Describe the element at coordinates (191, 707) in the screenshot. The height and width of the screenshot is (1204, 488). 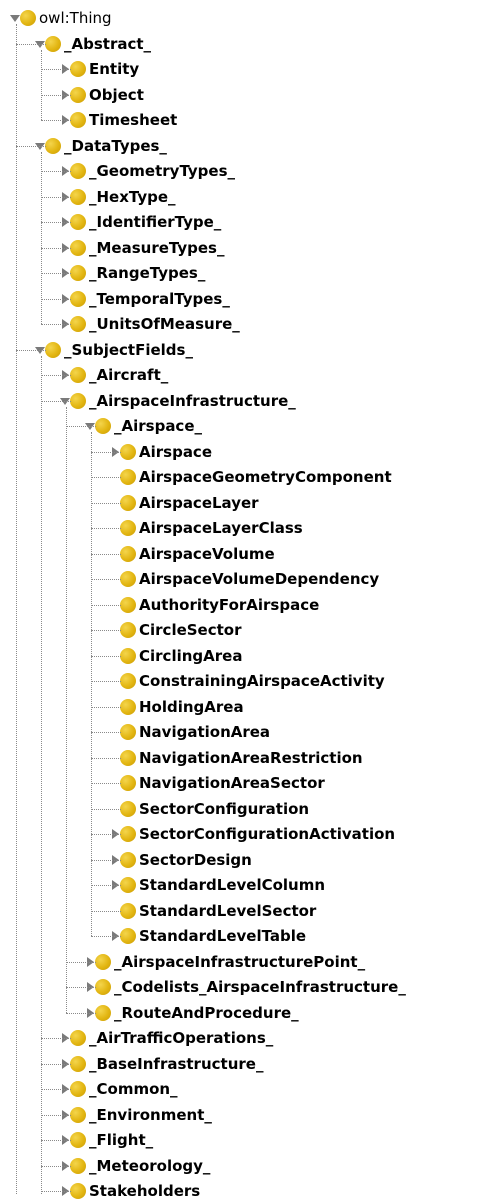
I see `tree-node-label: HoldingArea` at that location.